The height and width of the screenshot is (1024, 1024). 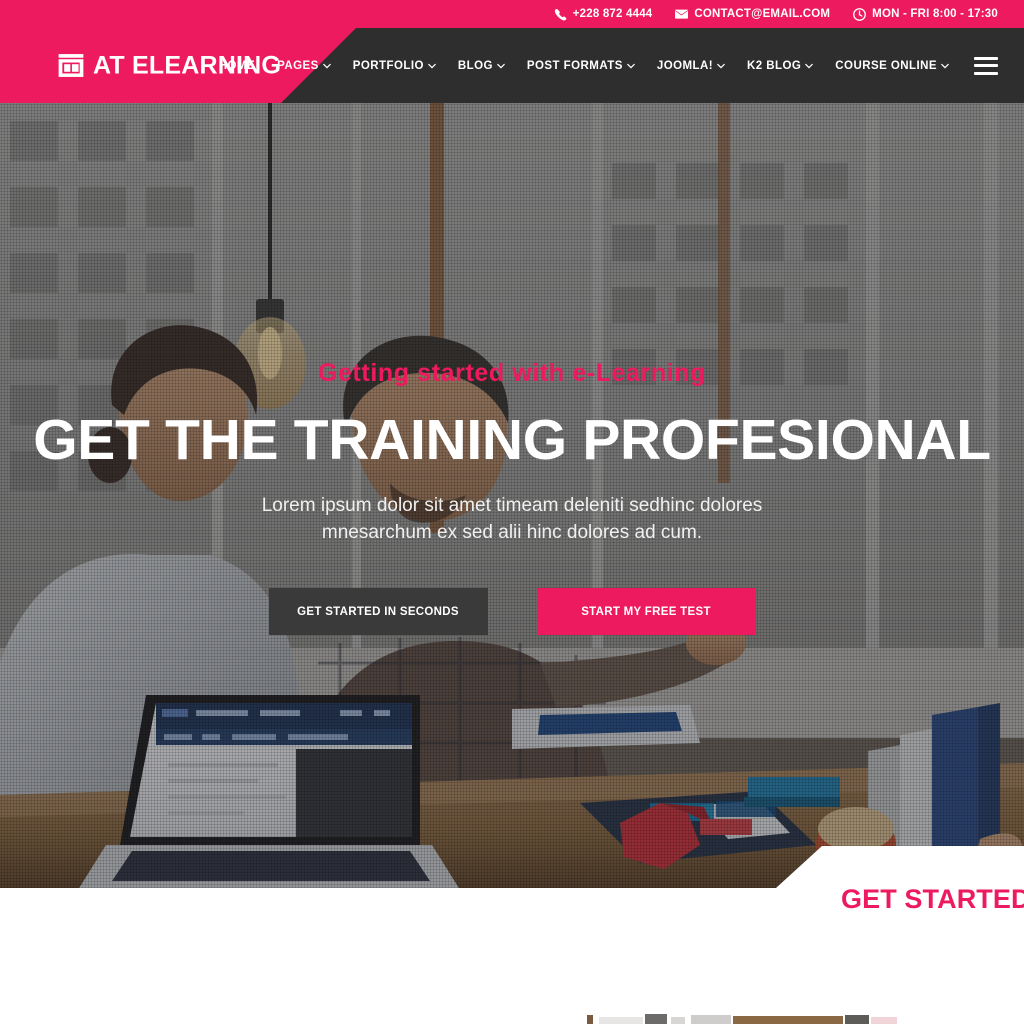 I want to click on hero-kicker: Getting started with e-Learning, so click(x=512, y=373).